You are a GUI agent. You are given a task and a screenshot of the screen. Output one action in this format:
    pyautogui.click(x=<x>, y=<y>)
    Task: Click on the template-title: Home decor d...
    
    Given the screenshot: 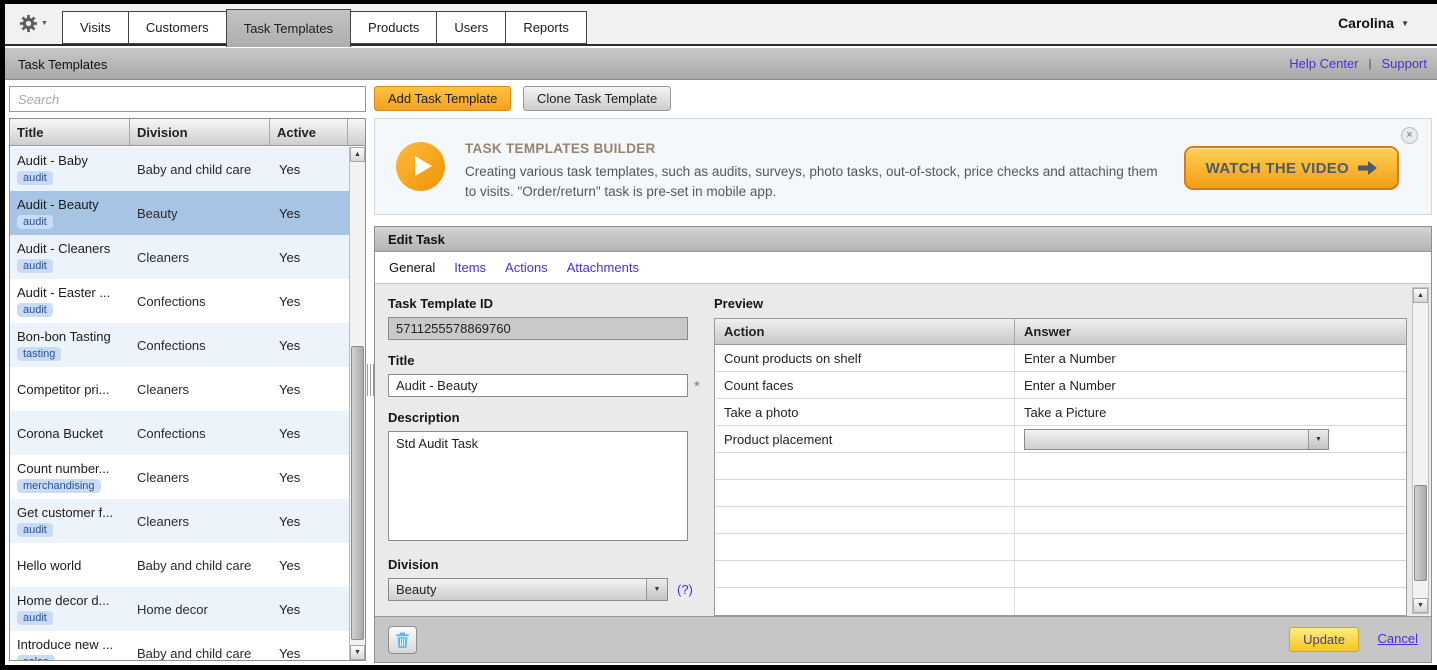 What is the action you would take?
    pyautogui.click(x=63, y=600)
    